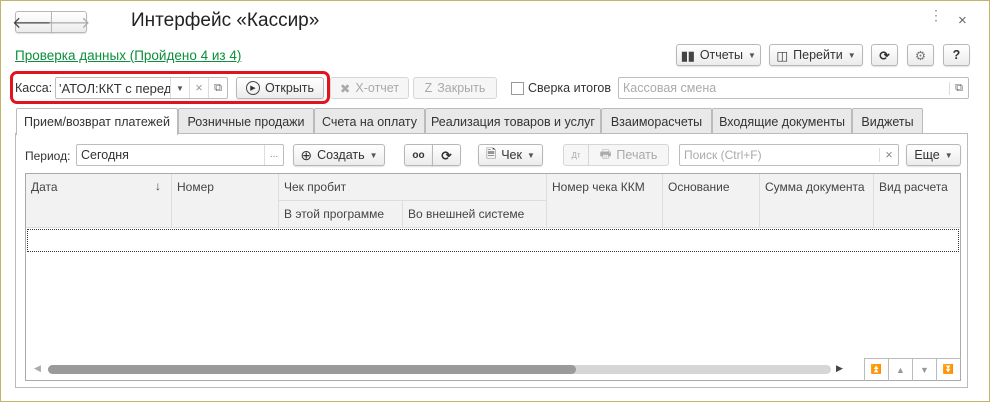  Describe the element at coordinates (670, 88) in the screenshot. I see `cash-shift-placeholder: Кассовая смена` at that location.